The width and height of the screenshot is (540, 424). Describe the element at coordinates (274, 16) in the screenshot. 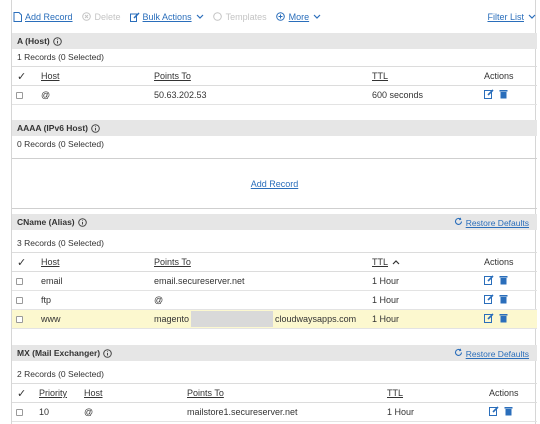

I see `toolbar: Add Record Delete Bulk Actions Templates` at that location.